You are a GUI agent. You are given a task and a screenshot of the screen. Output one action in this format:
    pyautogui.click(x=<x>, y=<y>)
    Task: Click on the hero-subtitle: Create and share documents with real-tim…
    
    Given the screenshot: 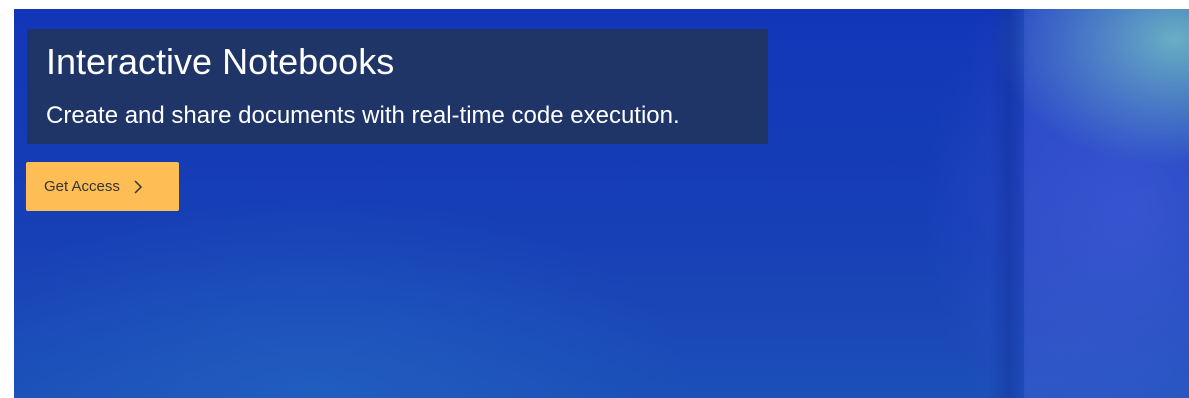 What is the action you would take?
    pyautogui.click(x=363, y=115)
    